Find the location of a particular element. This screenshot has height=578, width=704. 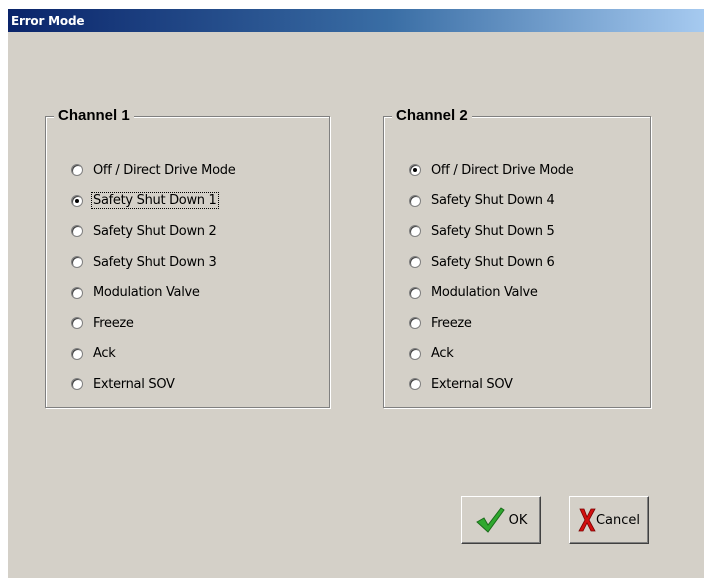

title-bar: Error Mode is located at coordinates (356, 20).